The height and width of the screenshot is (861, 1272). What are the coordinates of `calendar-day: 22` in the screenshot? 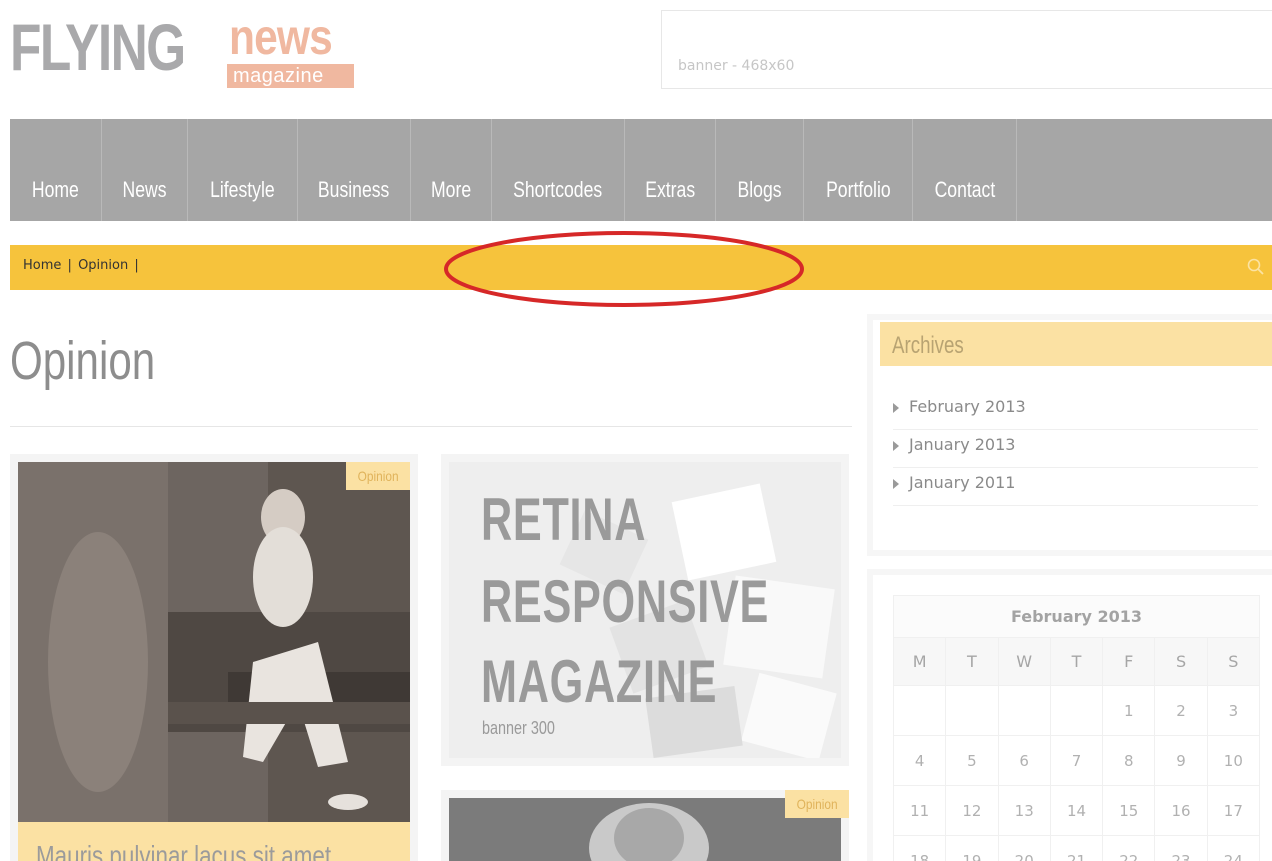 It's located at (1129, 848).